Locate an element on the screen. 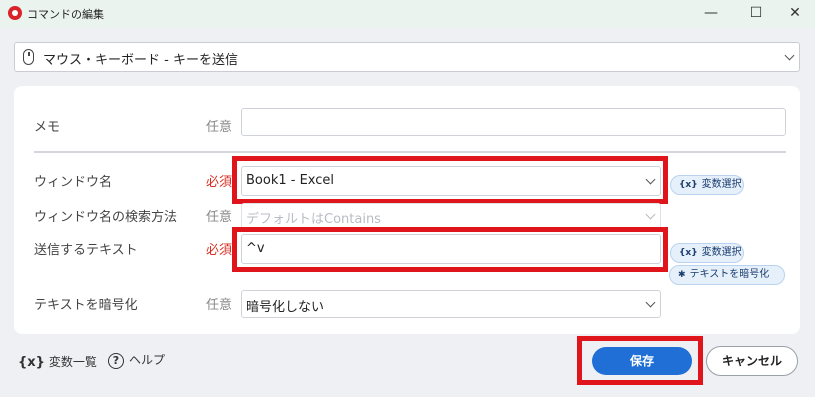  highlight-box-save is located at coordinates (640, 360).